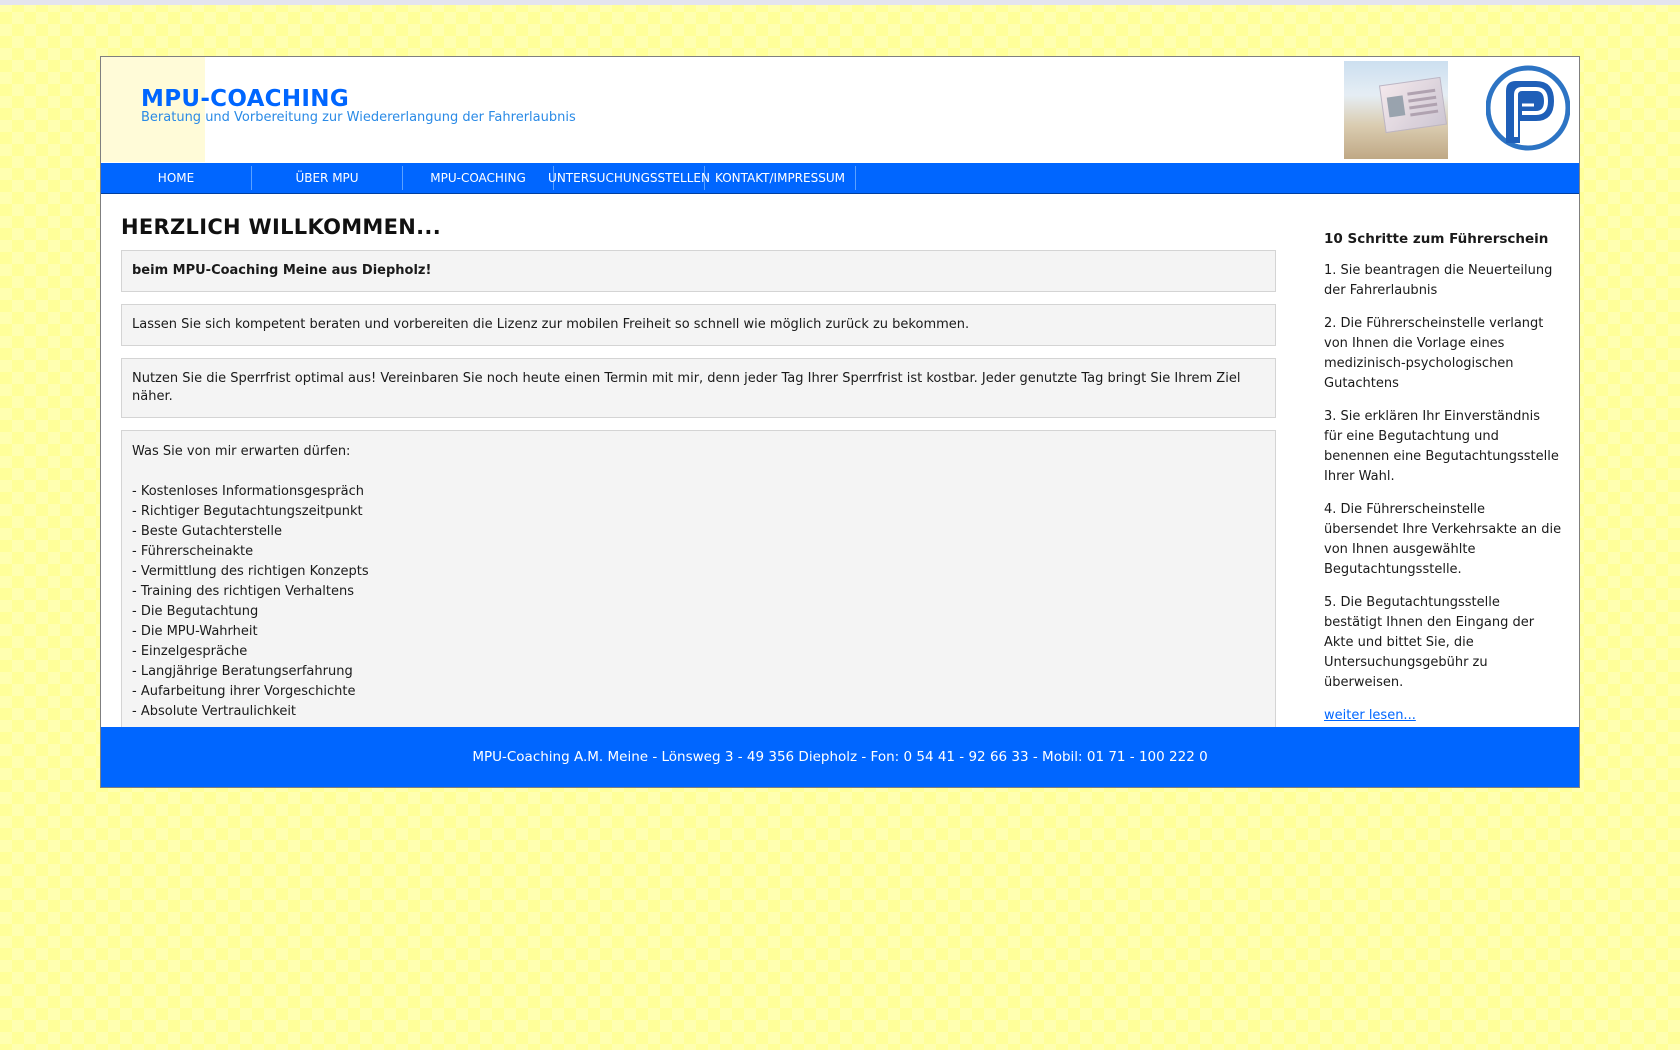 This screenshot has height=1050, width=1680. I want to click on browser-top-strip, so click(840, 2).